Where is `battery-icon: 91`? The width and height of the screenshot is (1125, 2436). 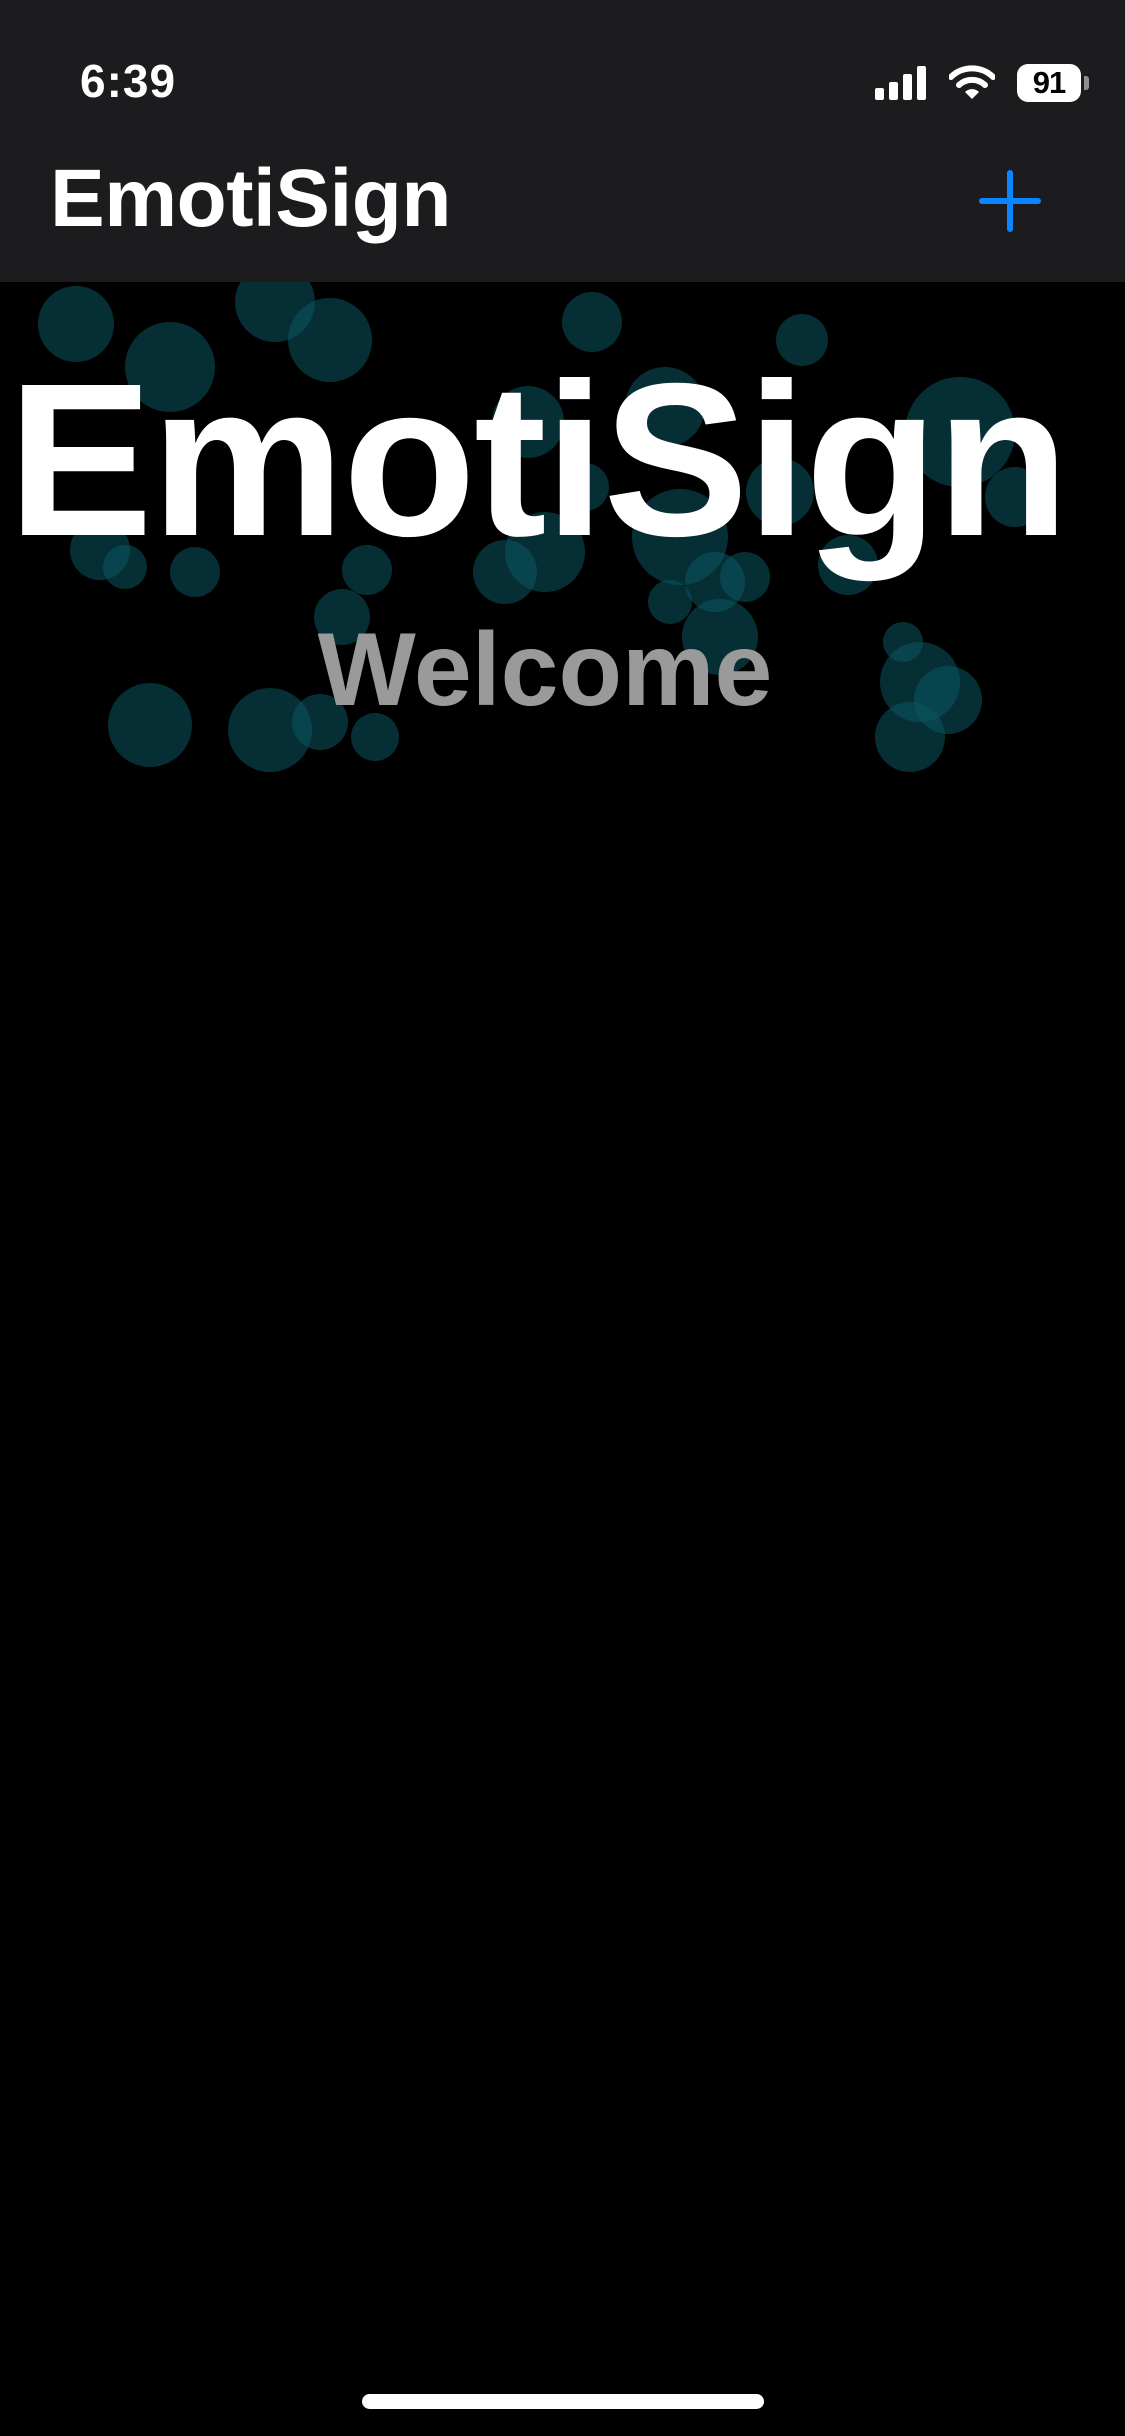
battery-icon: 91 is located at coordinates (1049, 83).